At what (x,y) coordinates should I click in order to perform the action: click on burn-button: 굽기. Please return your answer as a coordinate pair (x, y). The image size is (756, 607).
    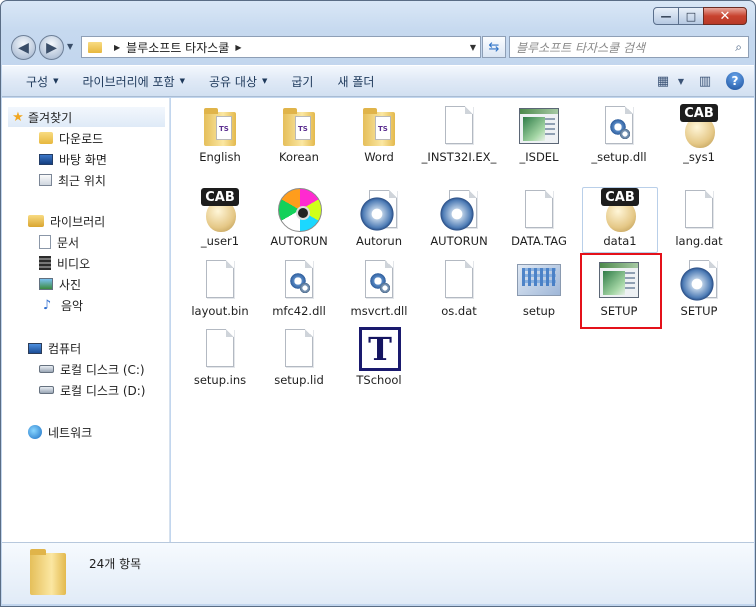
    Looking at the image, I should click on (302, 81).